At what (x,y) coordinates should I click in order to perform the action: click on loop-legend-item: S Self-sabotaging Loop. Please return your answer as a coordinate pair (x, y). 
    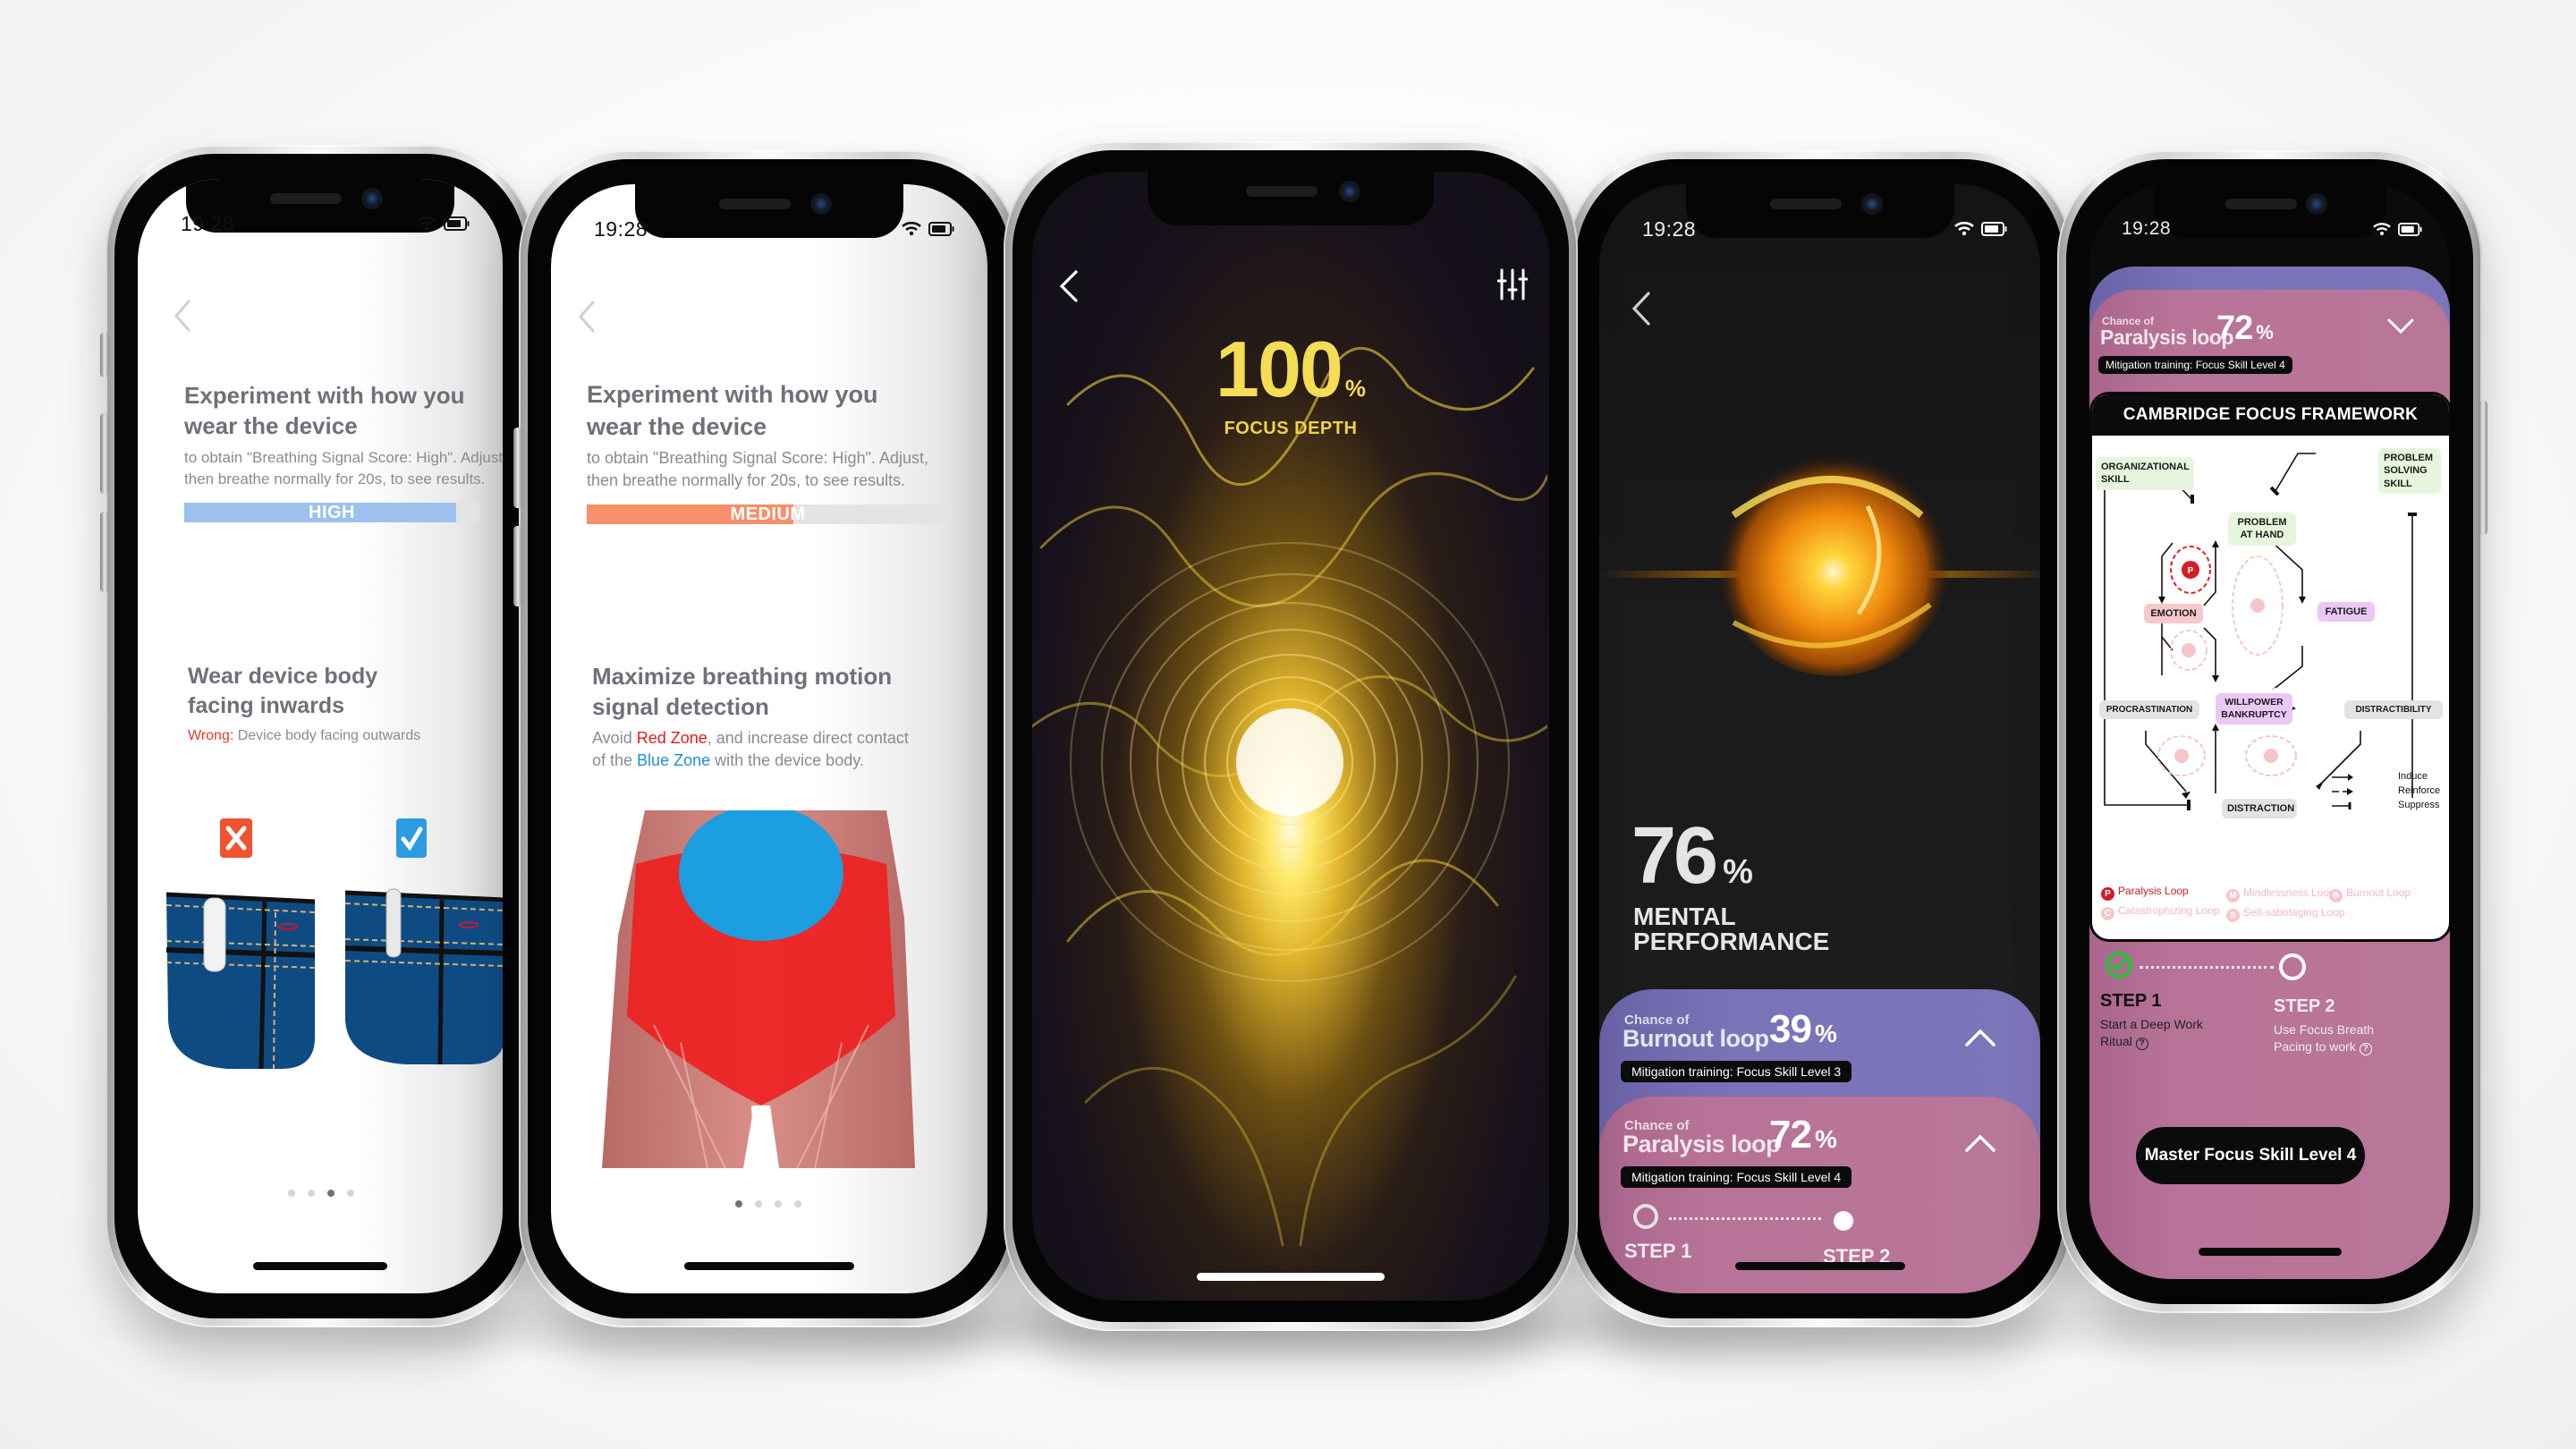
    Looking at the image, I should click on (2285, 914).